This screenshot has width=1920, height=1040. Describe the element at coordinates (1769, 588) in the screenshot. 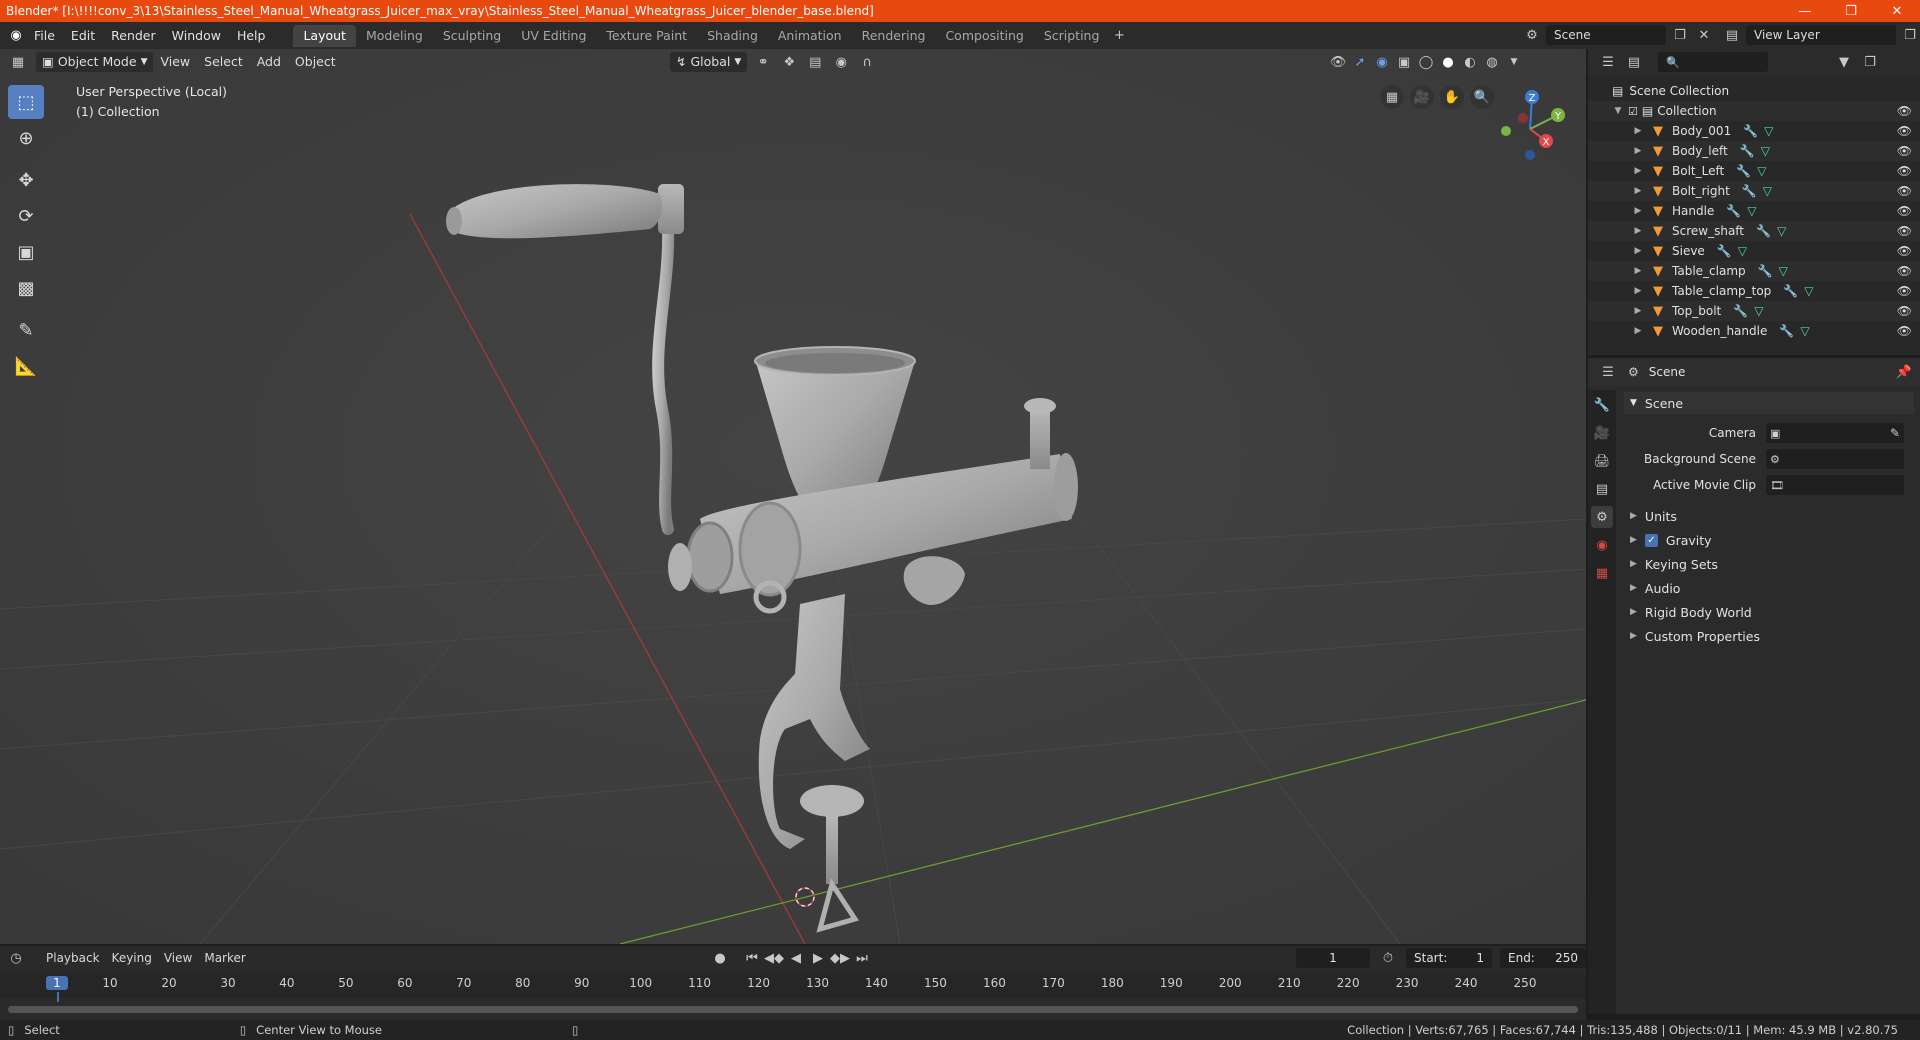

I see `subpanel-audio: ▶ Audio` at that location.